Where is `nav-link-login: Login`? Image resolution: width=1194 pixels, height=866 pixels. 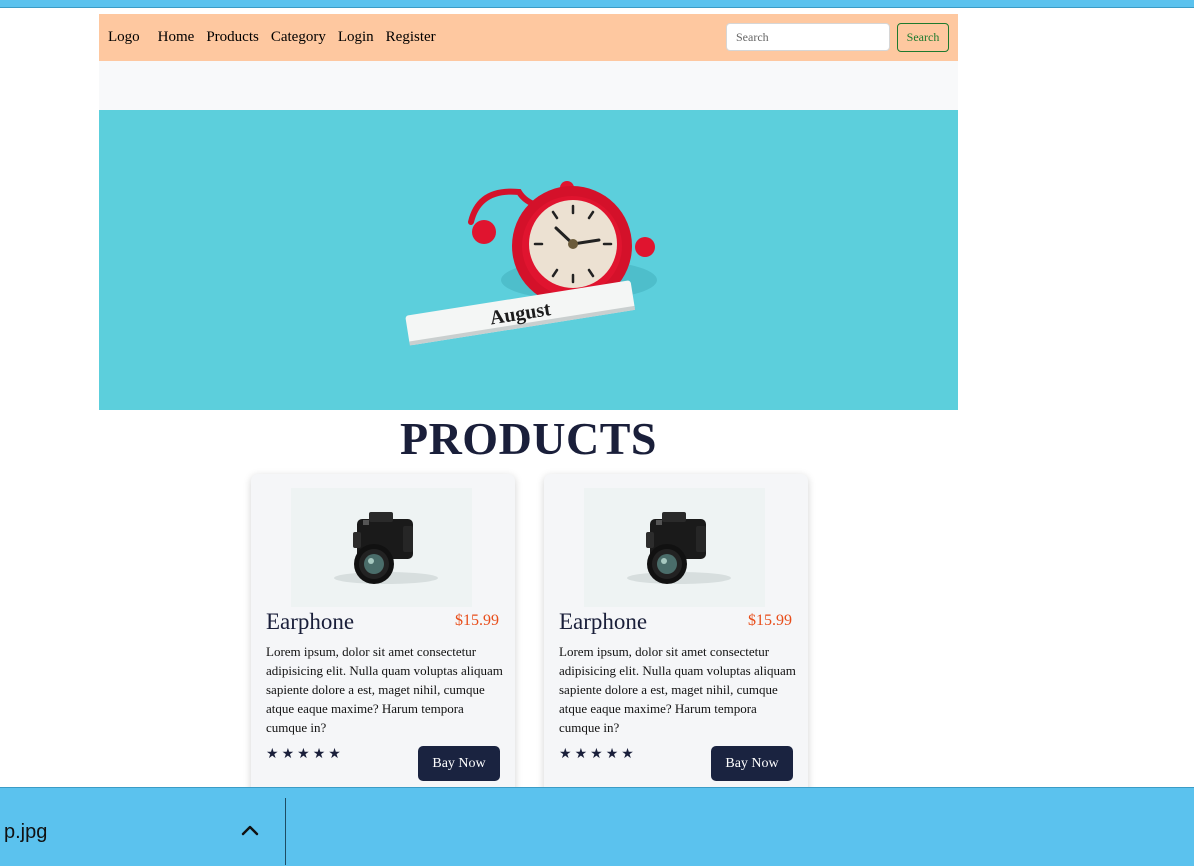
nav-link-login: Login is located at coordinates (356, 37).